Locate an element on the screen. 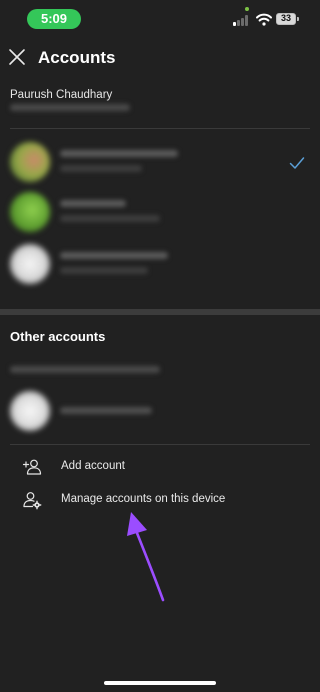  add-account-button: Add account is located at coordinates (160, 467).